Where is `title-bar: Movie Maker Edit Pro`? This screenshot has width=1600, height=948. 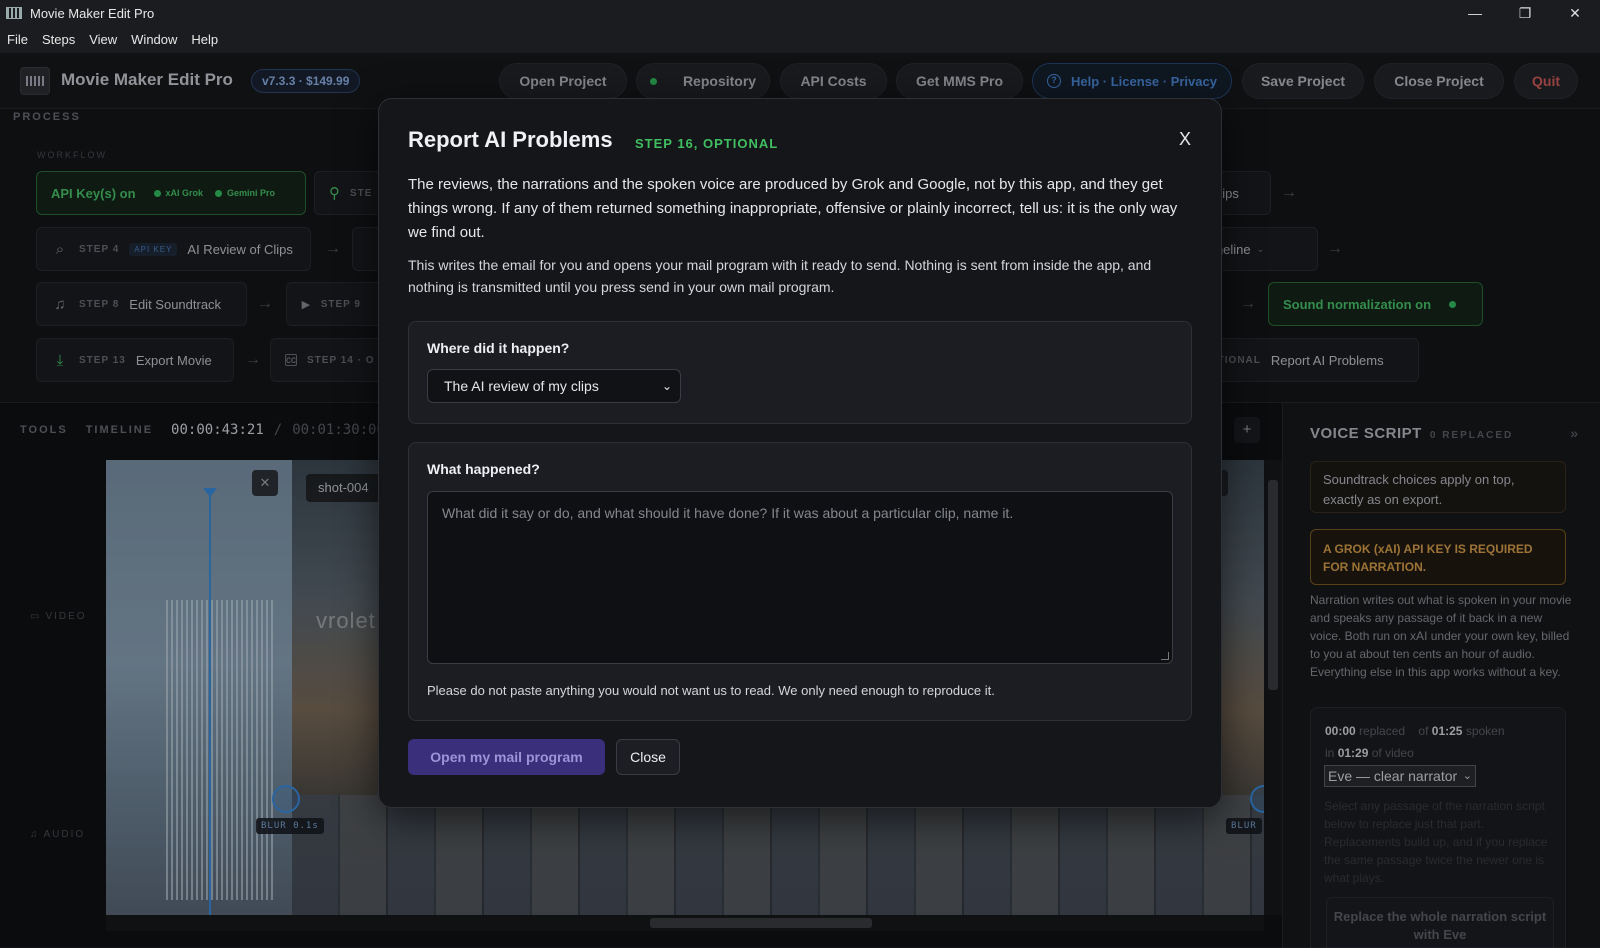 title-bar: Movie Maker Edit Pro is located at coordinates (800, 13).